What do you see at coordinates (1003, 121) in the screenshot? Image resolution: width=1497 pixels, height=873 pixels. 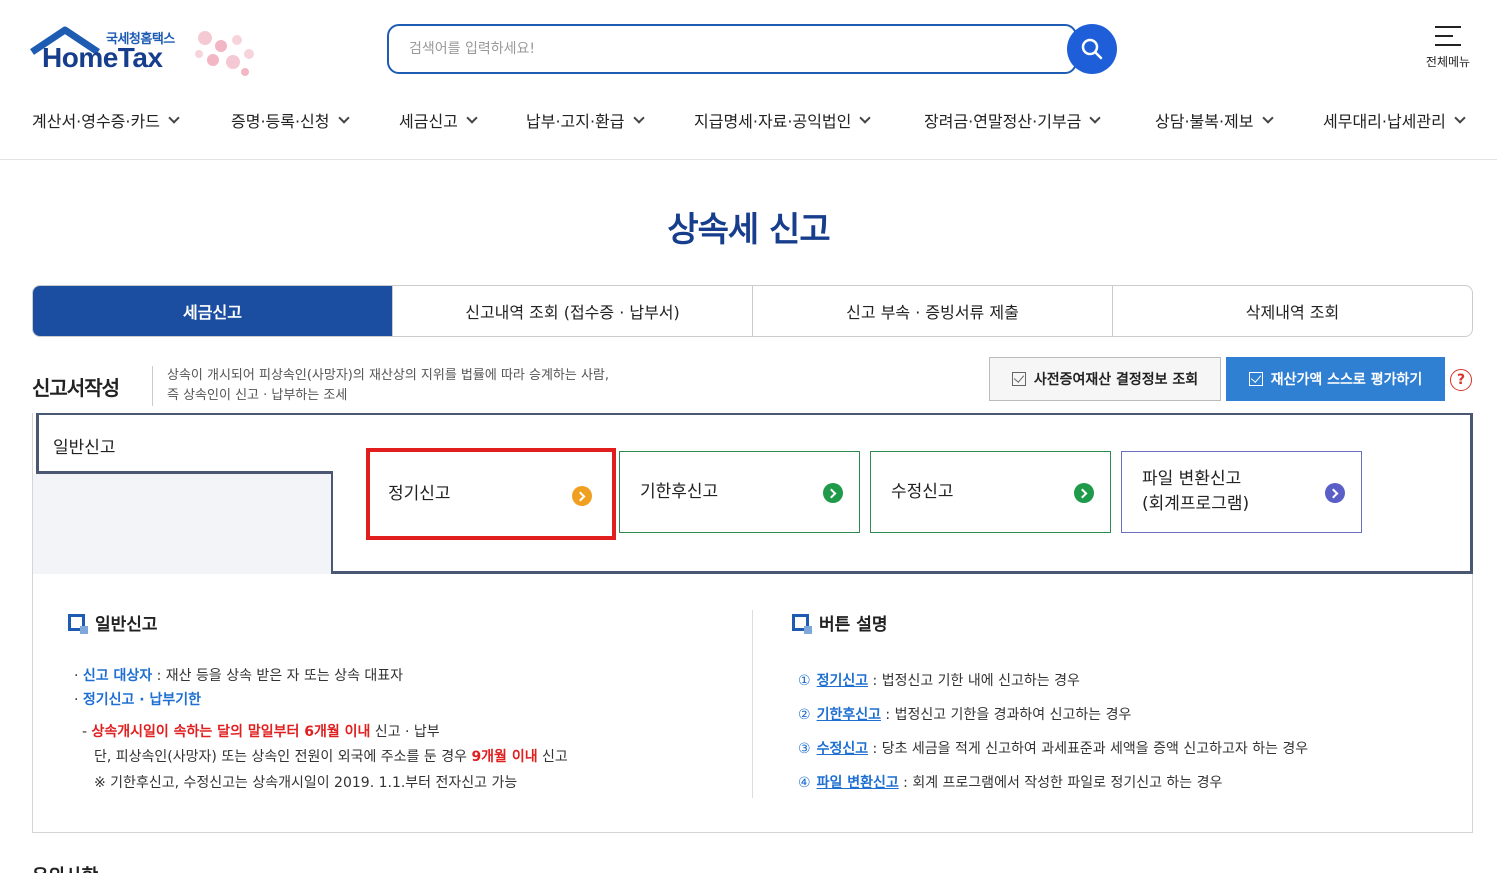 I see `gnb-label: 장려금·연말정산·기부금` at bounding box center [1003, 121].